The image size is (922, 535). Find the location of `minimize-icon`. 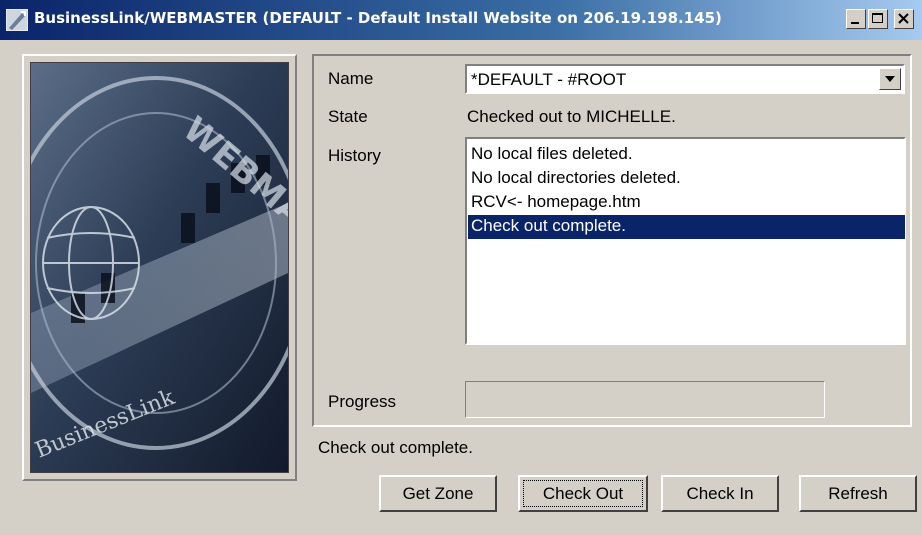

minimize-icon is located at coordinates (855, 23).